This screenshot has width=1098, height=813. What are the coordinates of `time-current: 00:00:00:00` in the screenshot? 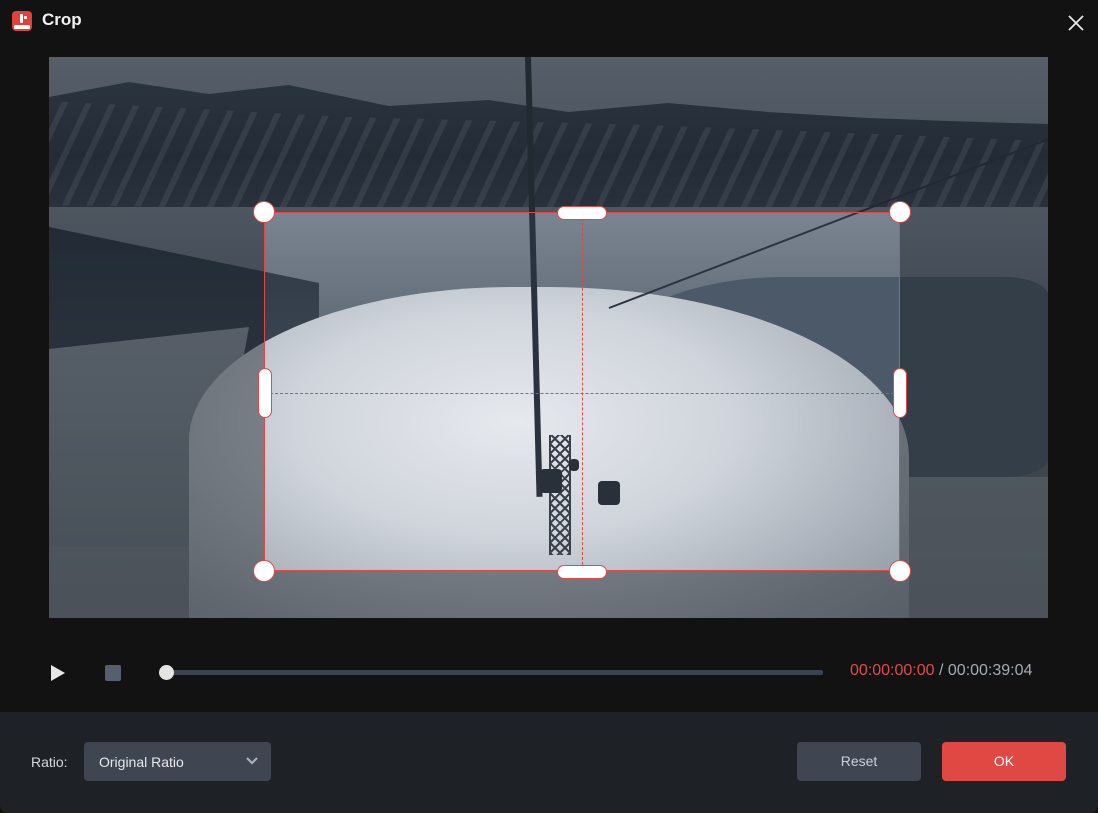 It's located at (892, 670).